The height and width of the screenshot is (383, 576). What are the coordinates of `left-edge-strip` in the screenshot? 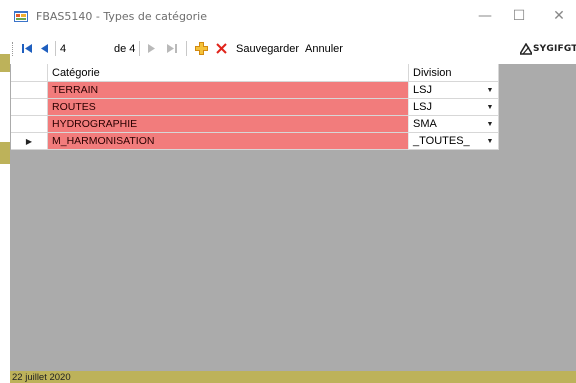 It's located at (5, 191).